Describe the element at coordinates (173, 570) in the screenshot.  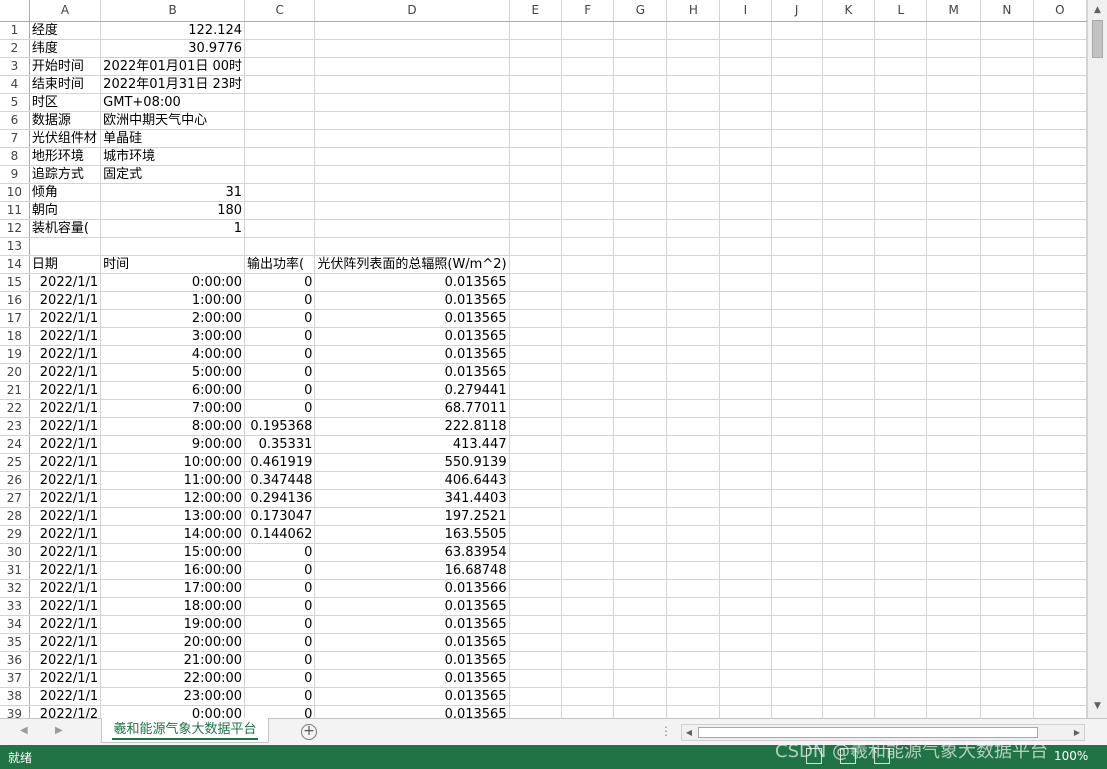
I see `cell-b: 16:00:00` at that location.